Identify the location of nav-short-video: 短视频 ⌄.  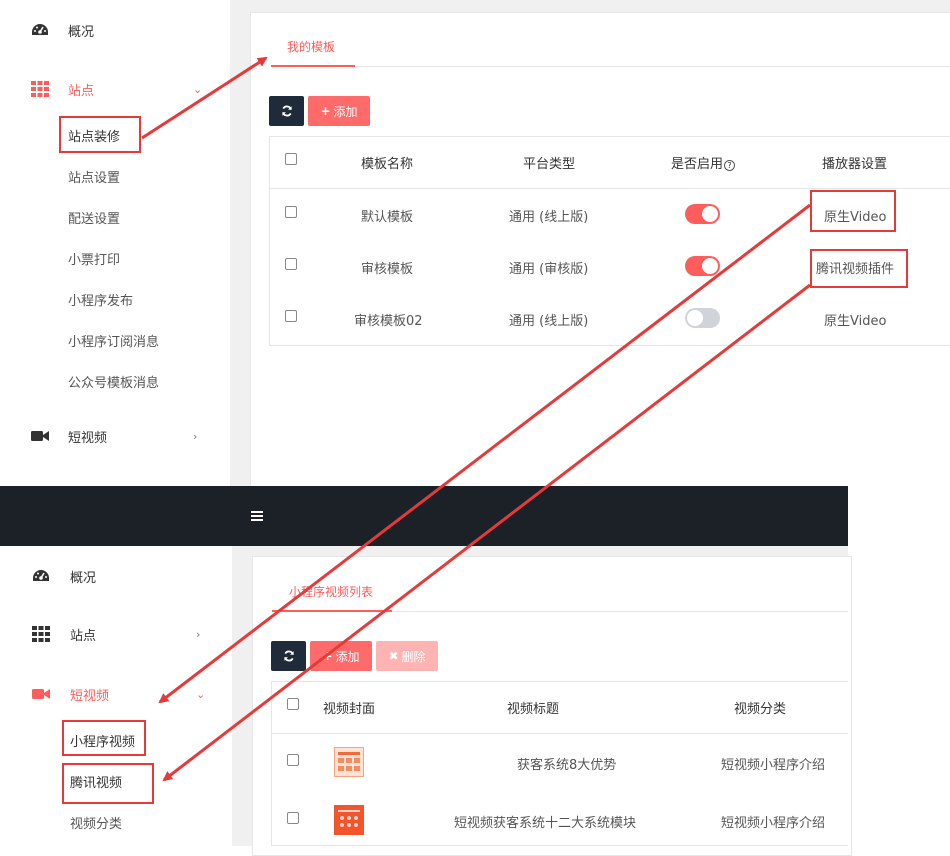
(115, 694).